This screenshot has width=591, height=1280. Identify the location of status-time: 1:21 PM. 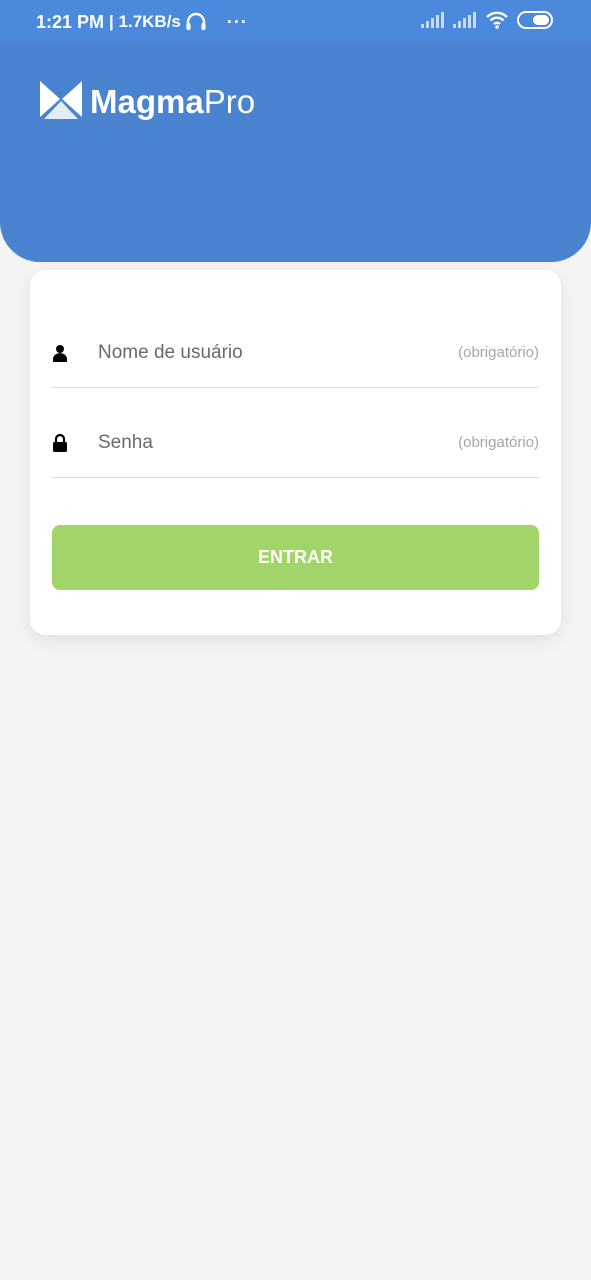
(70, 21).